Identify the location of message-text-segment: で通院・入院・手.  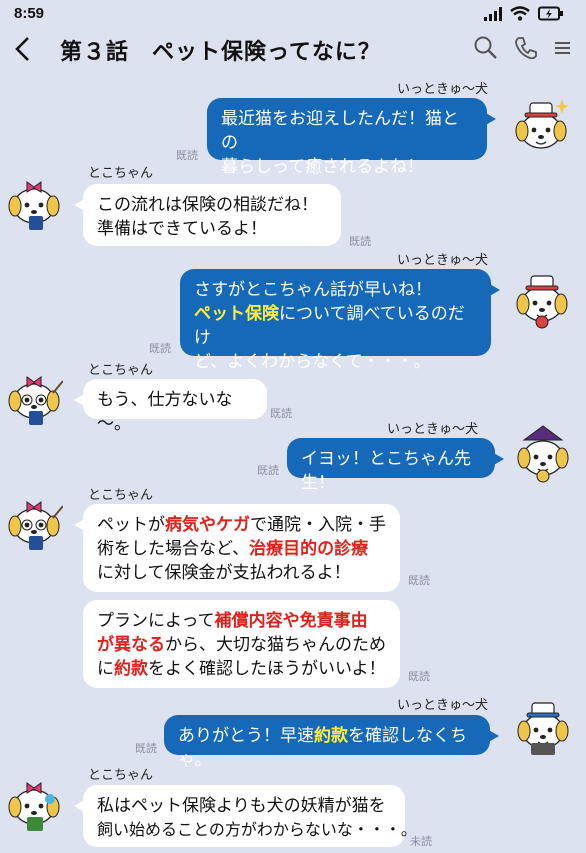
(318, 525).